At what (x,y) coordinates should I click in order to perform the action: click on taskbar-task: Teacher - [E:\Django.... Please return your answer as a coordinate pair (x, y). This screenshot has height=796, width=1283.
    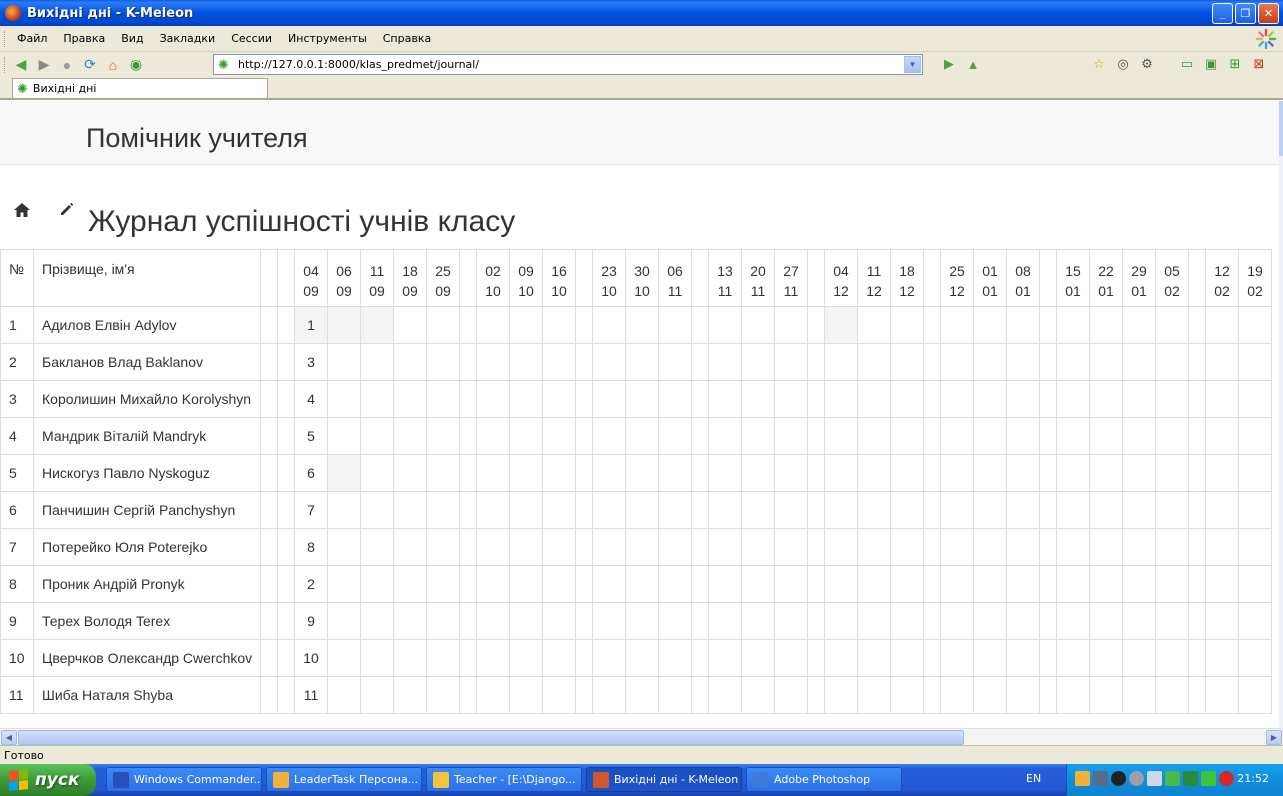
    Looking at the image, I should click on (504, 779).